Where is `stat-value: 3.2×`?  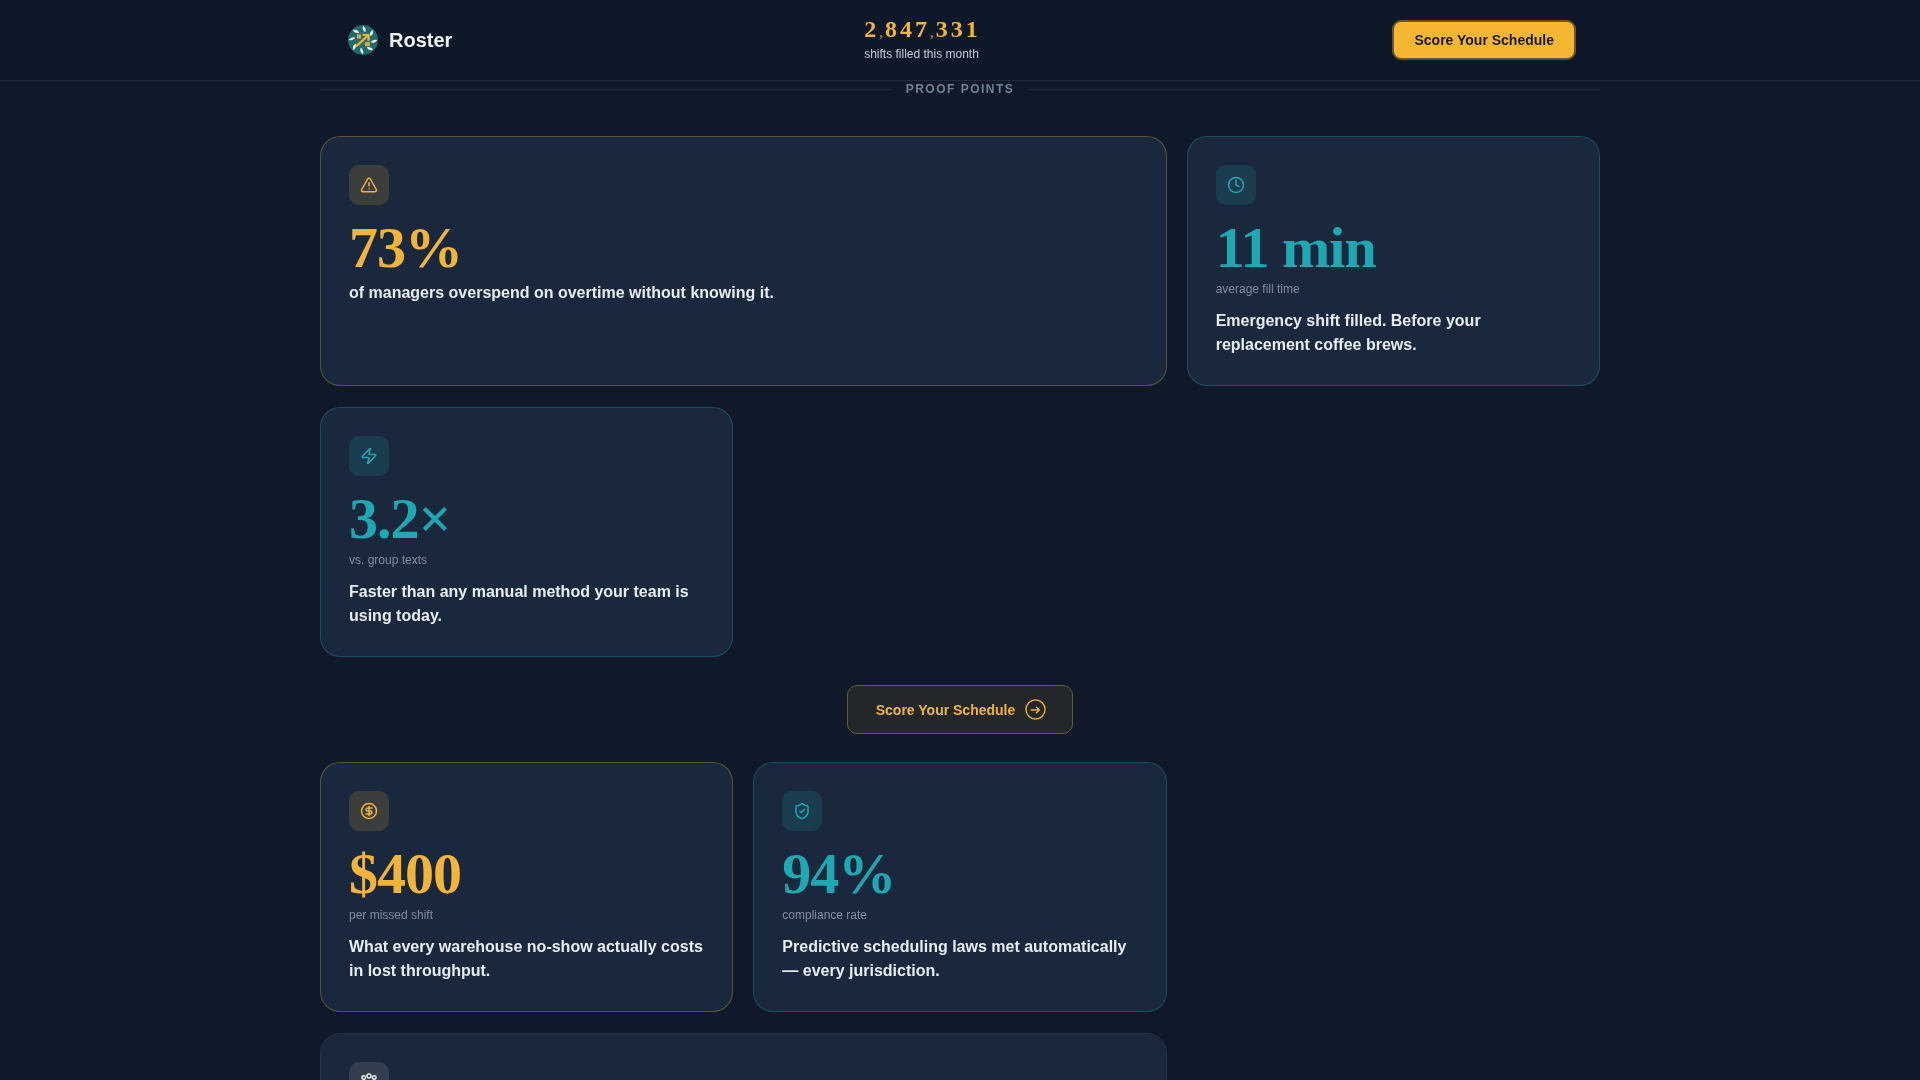 stat-value: 3.2× is located at coordinates (400, 519).